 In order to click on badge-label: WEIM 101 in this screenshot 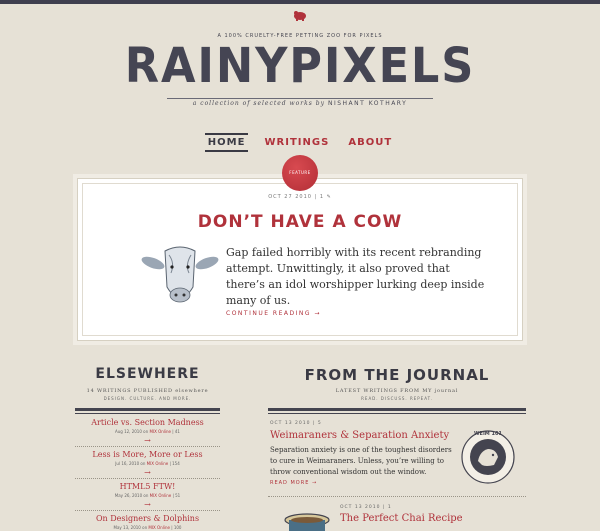, I will do `click(488, 434)`.